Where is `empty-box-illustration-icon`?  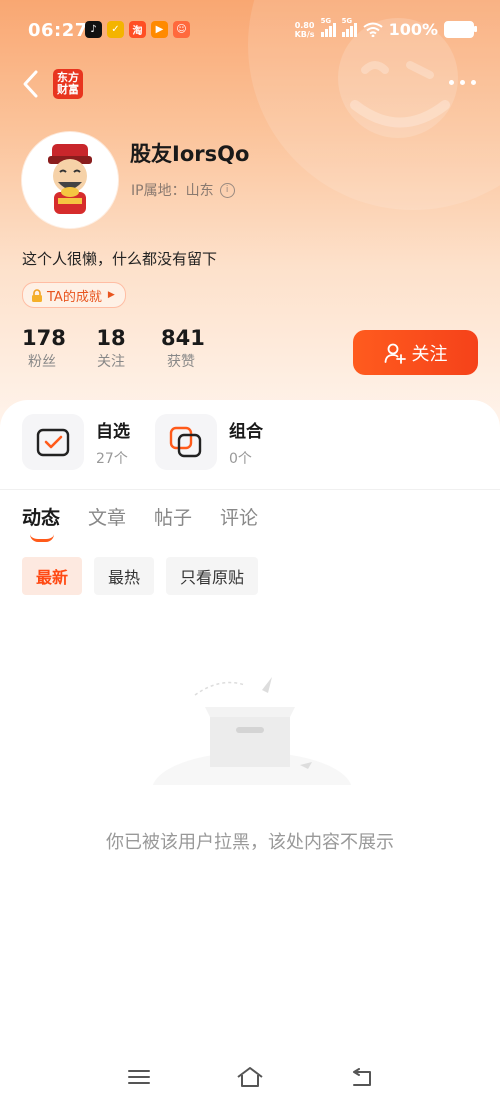
empty-box-illustration-icon is located at coordinates (252, 738).